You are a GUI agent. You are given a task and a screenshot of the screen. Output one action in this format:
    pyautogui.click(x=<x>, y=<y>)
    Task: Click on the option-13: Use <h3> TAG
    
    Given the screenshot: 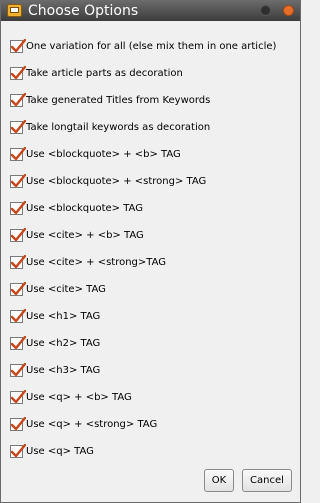 What is the action you would take?
    pyautogui.click(x=55, y=370)
    